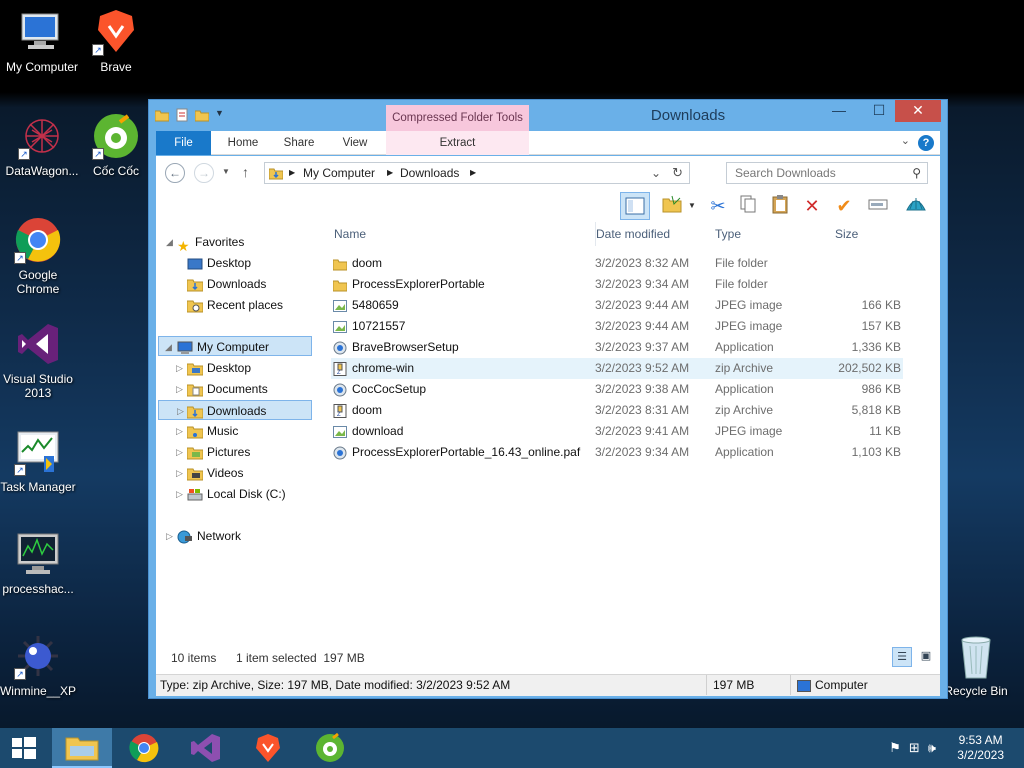  What do you see at coordinates (222, 389) in the screenshot?
I see `nav-documents: ▷ Documents` at bounding box center [222, 389].